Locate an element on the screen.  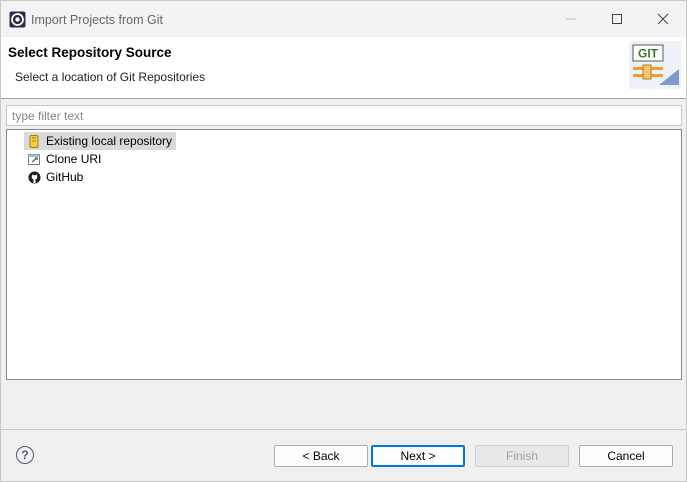
minimize-icon is located at coordinates (571, 19).